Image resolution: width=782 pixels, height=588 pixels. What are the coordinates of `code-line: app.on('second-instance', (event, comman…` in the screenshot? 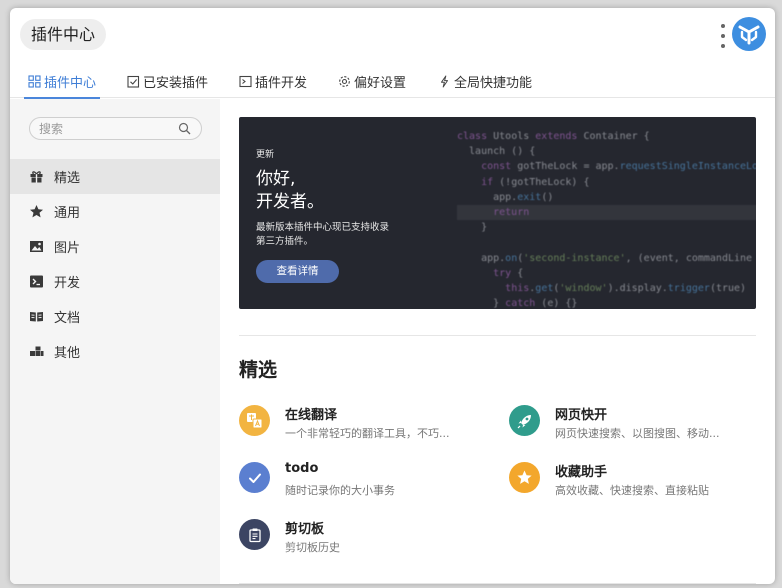 It's located at (605, 258).